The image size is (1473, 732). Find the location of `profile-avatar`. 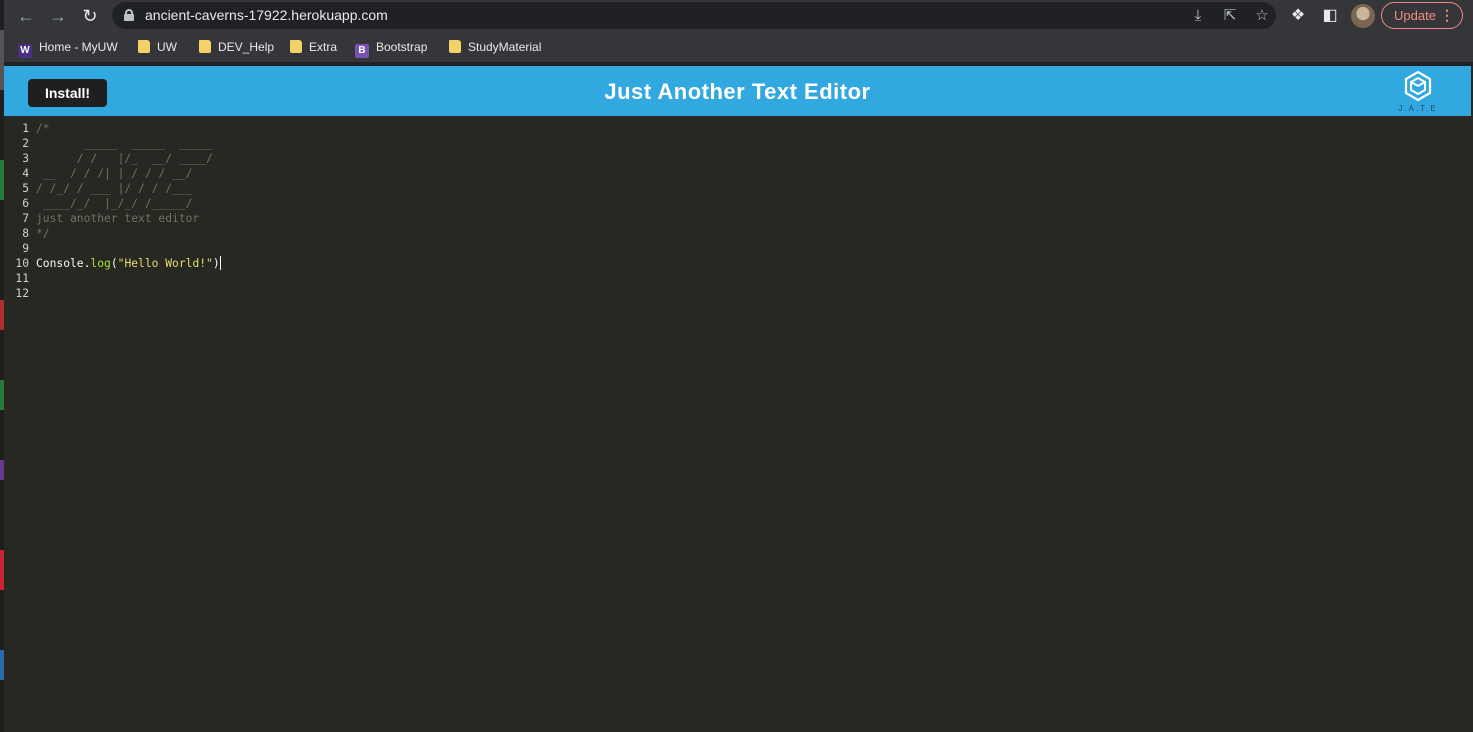

profile-avatar is located at coordinates (1363, 16).